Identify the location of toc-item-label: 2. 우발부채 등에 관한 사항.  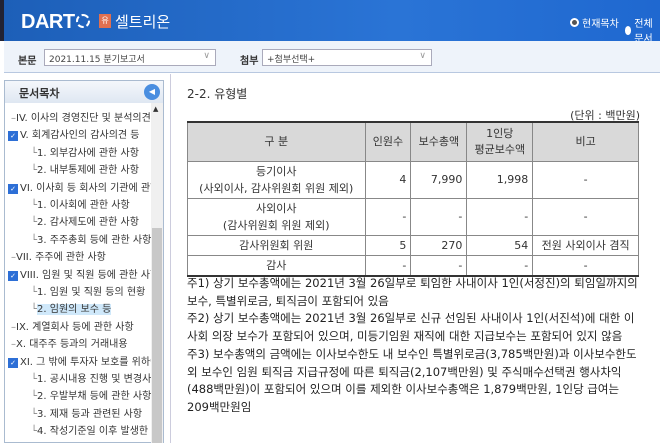
(94, 397).